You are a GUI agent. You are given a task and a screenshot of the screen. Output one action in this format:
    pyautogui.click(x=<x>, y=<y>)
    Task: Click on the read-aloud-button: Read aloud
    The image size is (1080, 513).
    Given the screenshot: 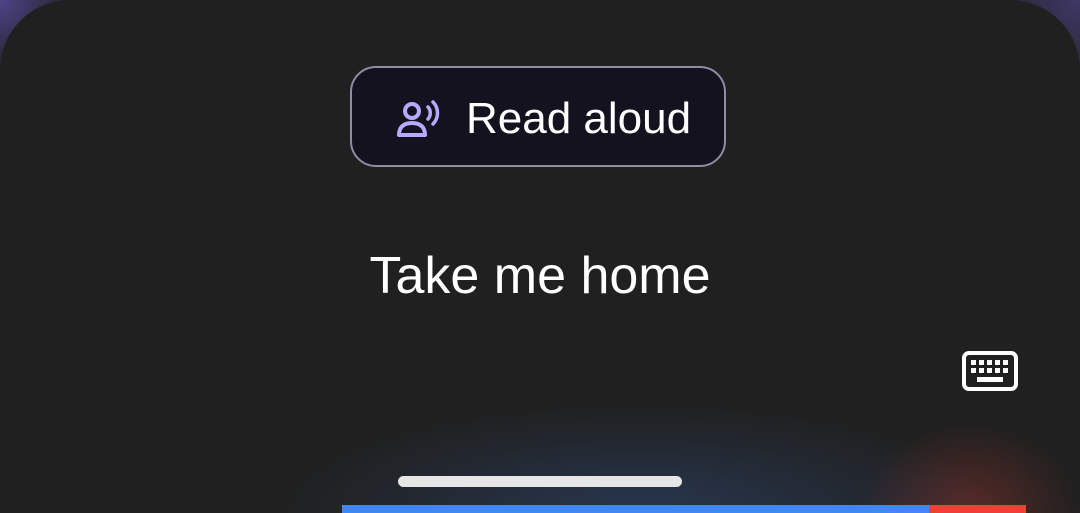 What is the action you would take?
    pyautogui.click(x=538, y=116)
    